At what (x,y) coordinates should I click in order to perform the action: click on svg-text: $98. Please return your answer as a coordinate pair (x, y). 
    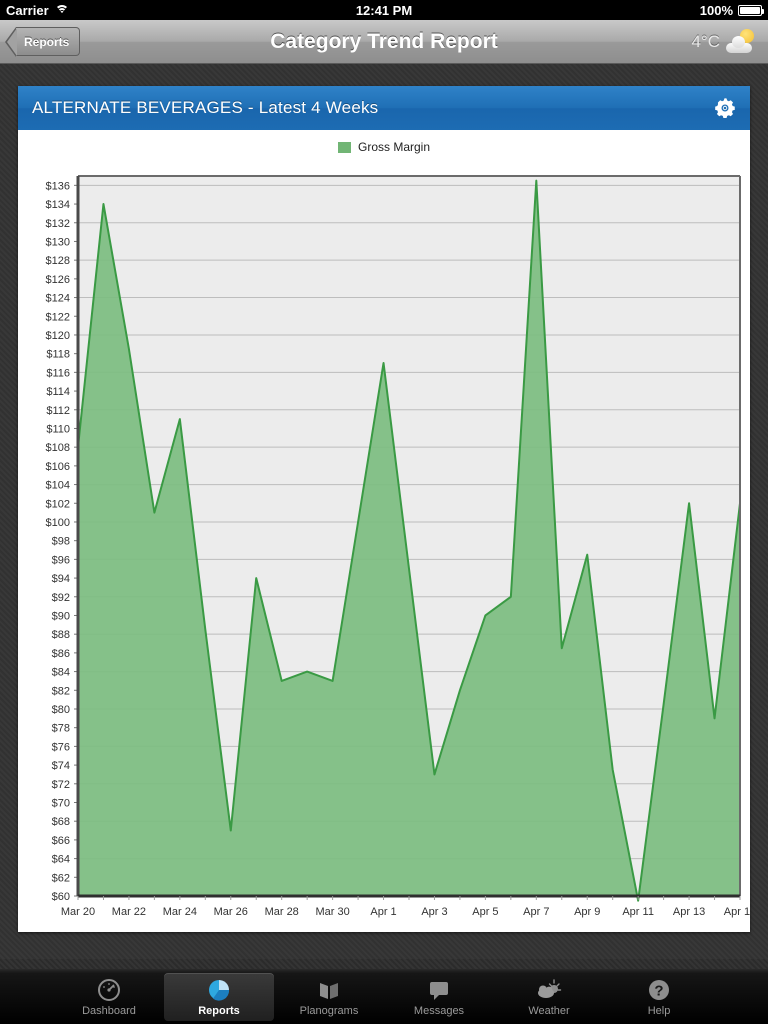
    Looking at the image, I should click on (61, 542).